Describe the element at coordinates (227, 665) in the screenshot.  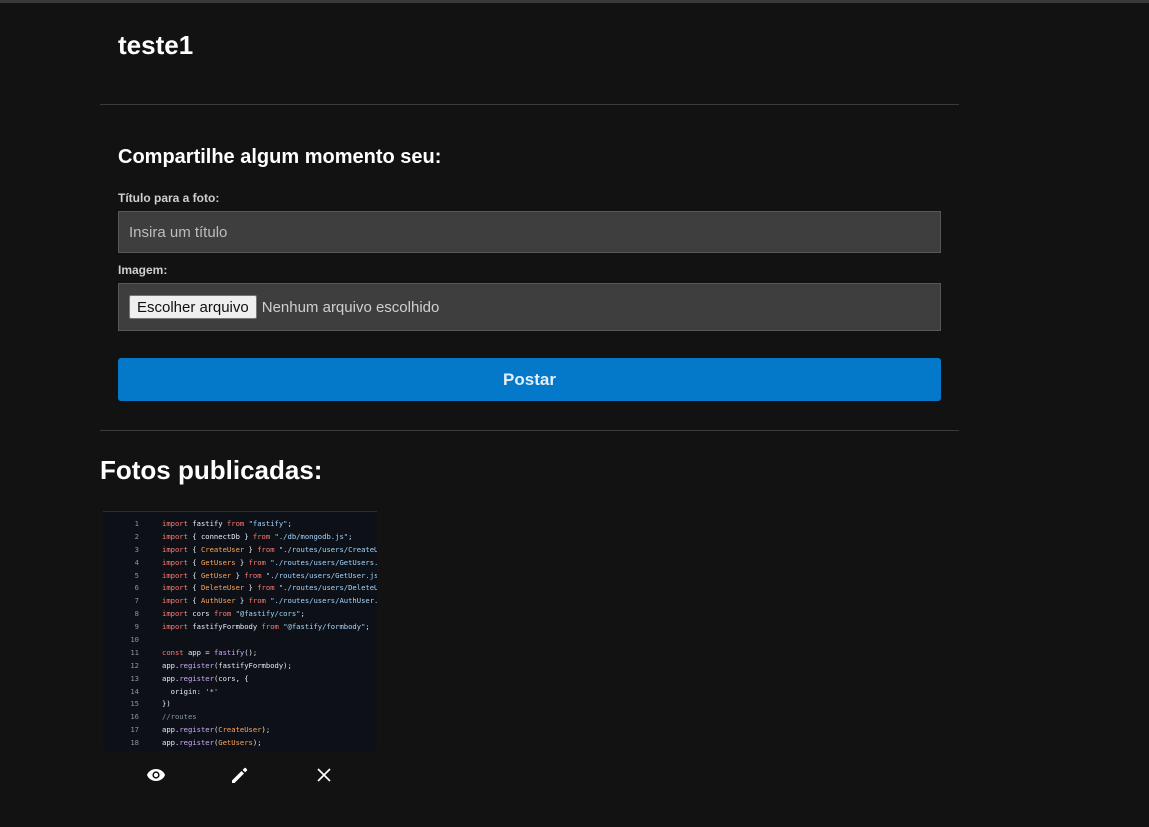
I see `code-text: app.register(fastifyFormbody);` at that location.